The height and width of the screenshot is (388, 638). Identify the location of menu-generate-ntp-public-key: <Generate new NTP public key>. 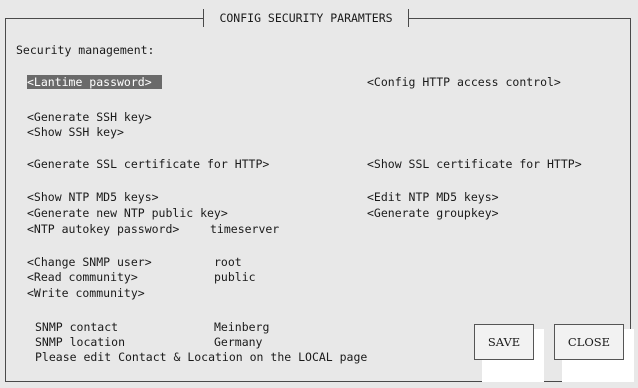
(127, 213).